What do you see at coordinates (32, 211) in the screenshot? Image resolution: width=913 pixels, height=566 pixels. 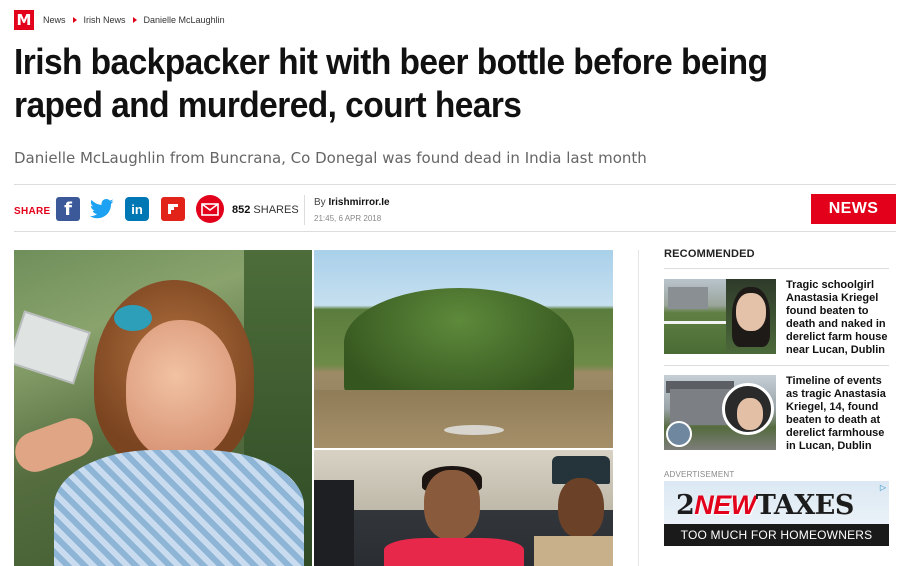 I see `share-label: SHARE` at bounding box center [32, 211].